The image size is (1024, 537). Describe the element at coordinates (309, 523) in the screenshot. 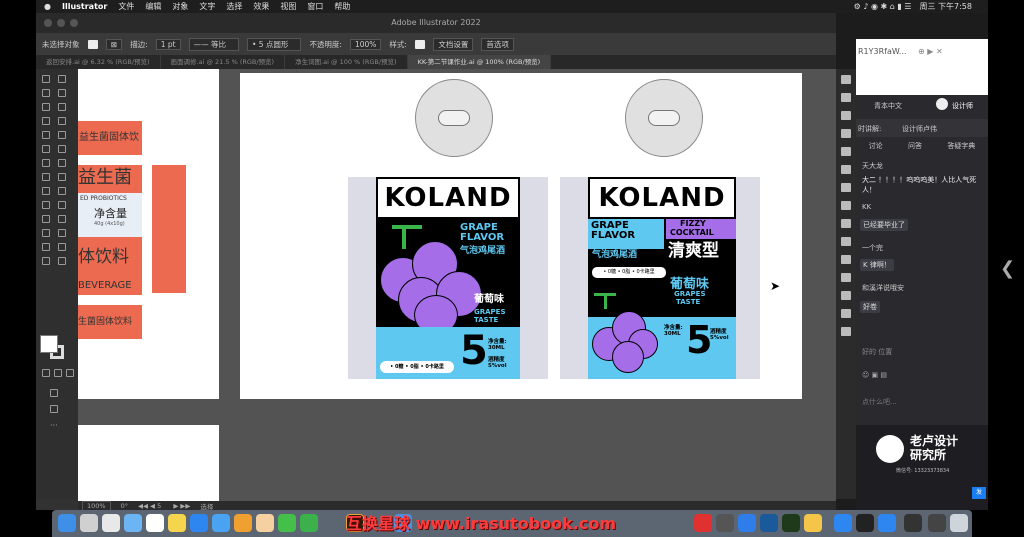

I see `wecom-icon` at that location.